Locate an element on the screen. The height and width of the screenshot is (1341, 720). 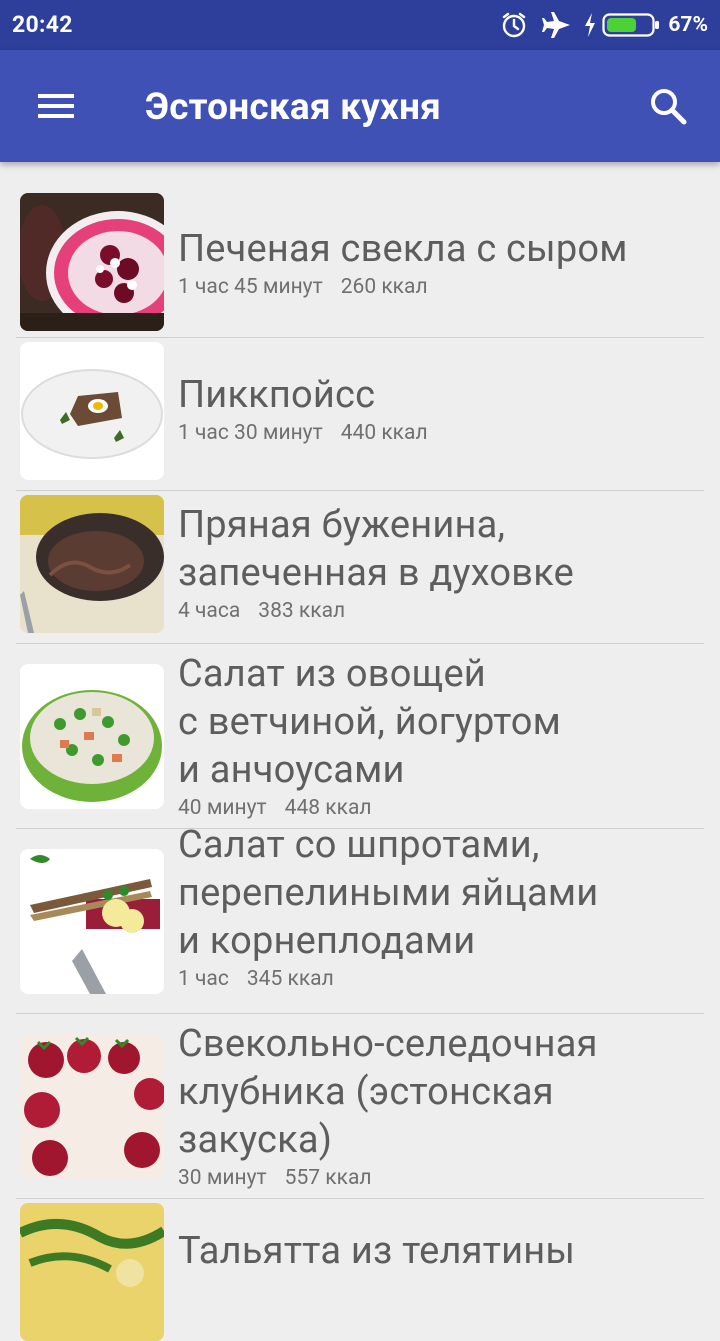
recipe-title: Тальятта из телятины is located at coordinates (441, 1251).